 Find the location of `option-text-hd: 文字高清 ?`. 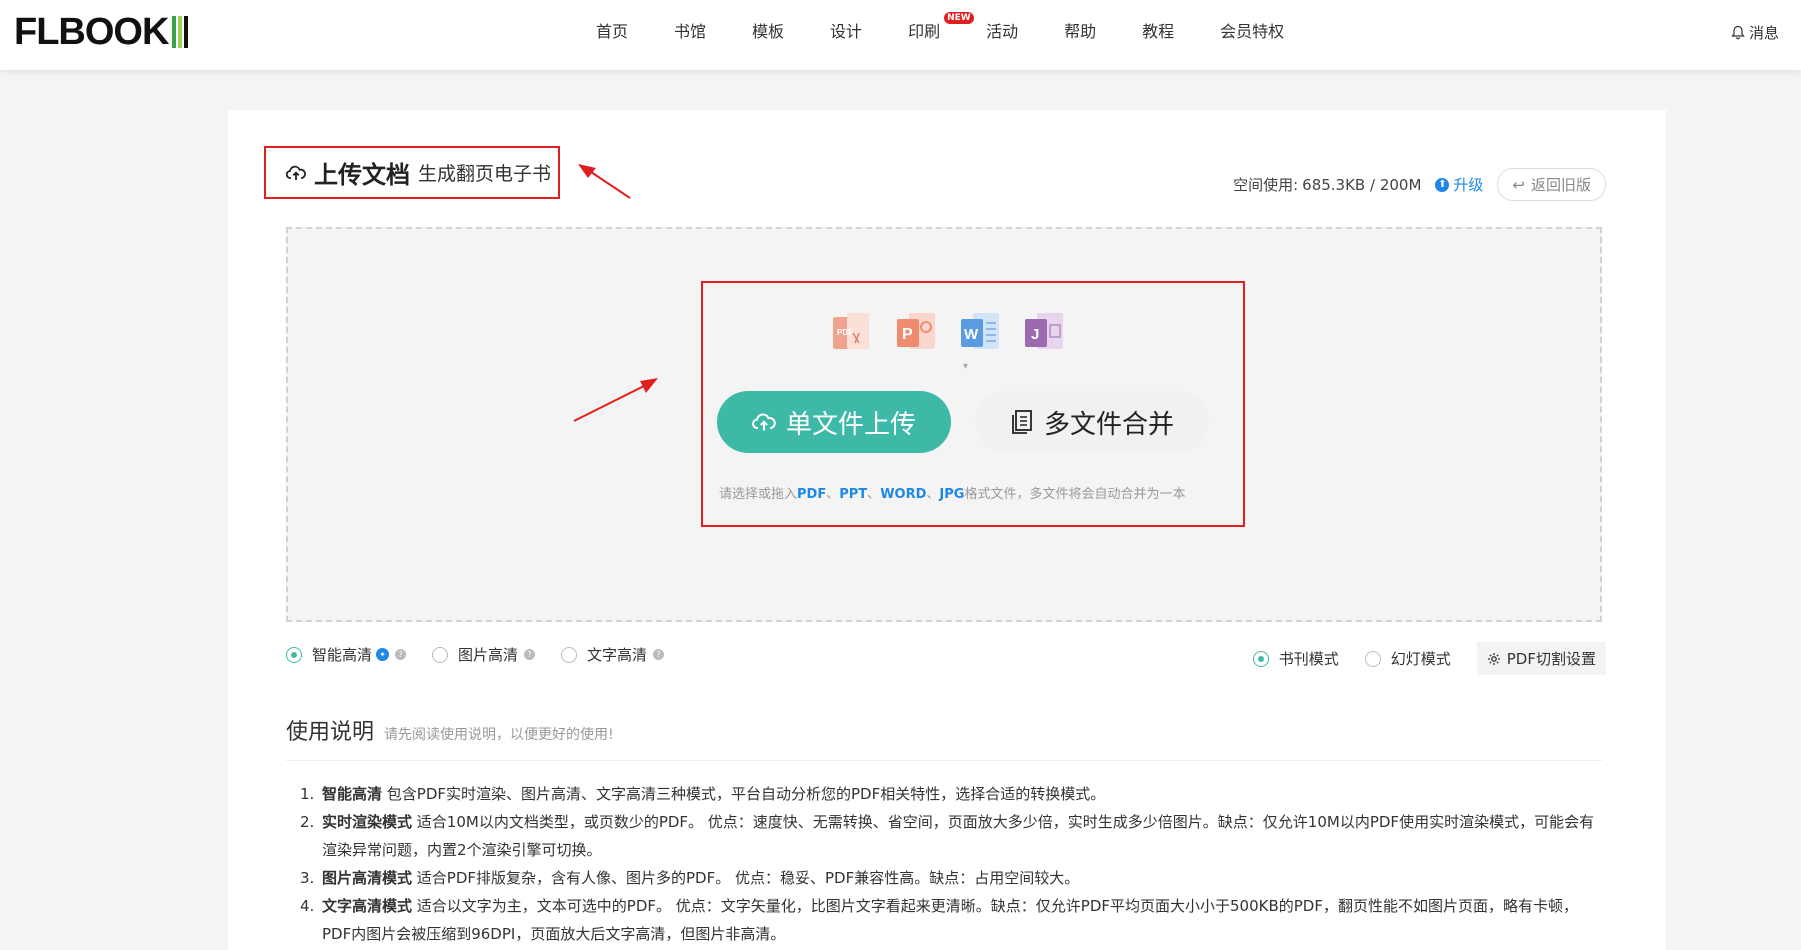

option-text-hd: 文字高清 ? is located at coordinates (613, 654).